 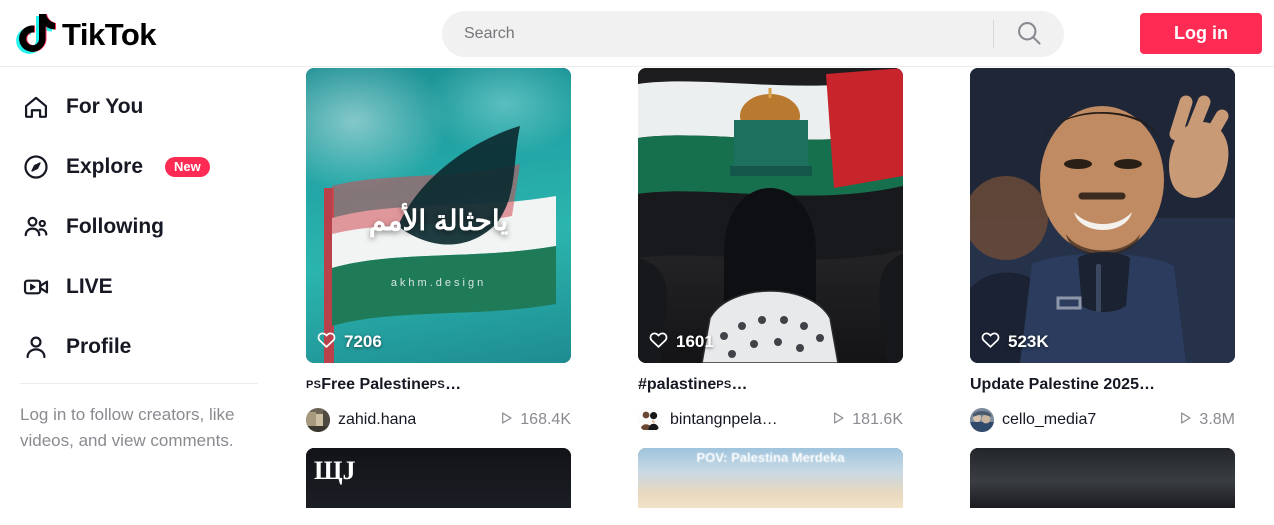 I want to click on video-meta: cello_media7 3.8M, so click(x=1102, y=420).